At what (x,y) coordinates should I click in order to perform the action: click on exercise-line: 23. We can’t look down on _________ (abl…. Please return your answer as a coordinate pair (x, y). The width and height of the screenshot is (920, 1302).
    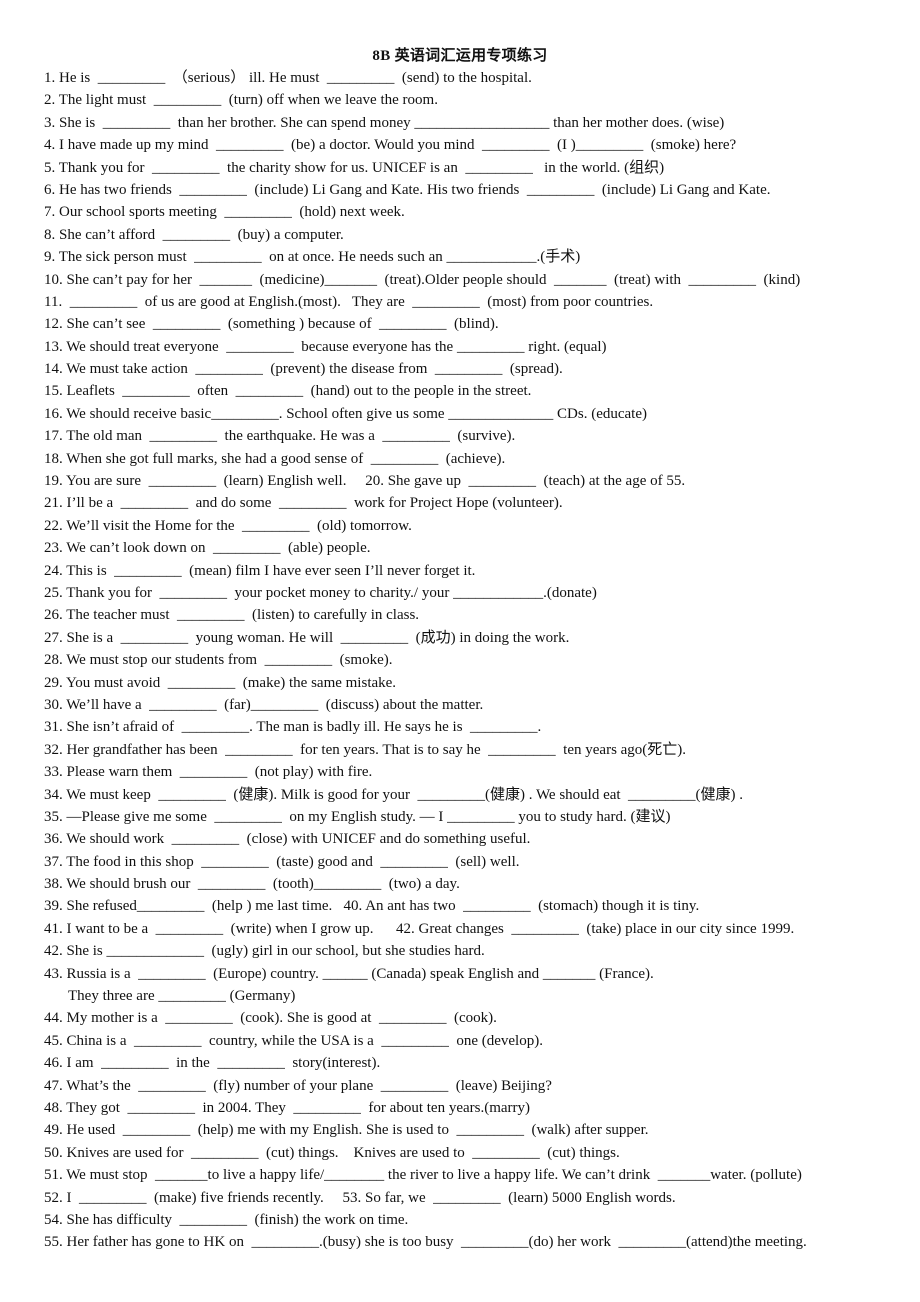
    Looking at the image, I should click on (207, 548).